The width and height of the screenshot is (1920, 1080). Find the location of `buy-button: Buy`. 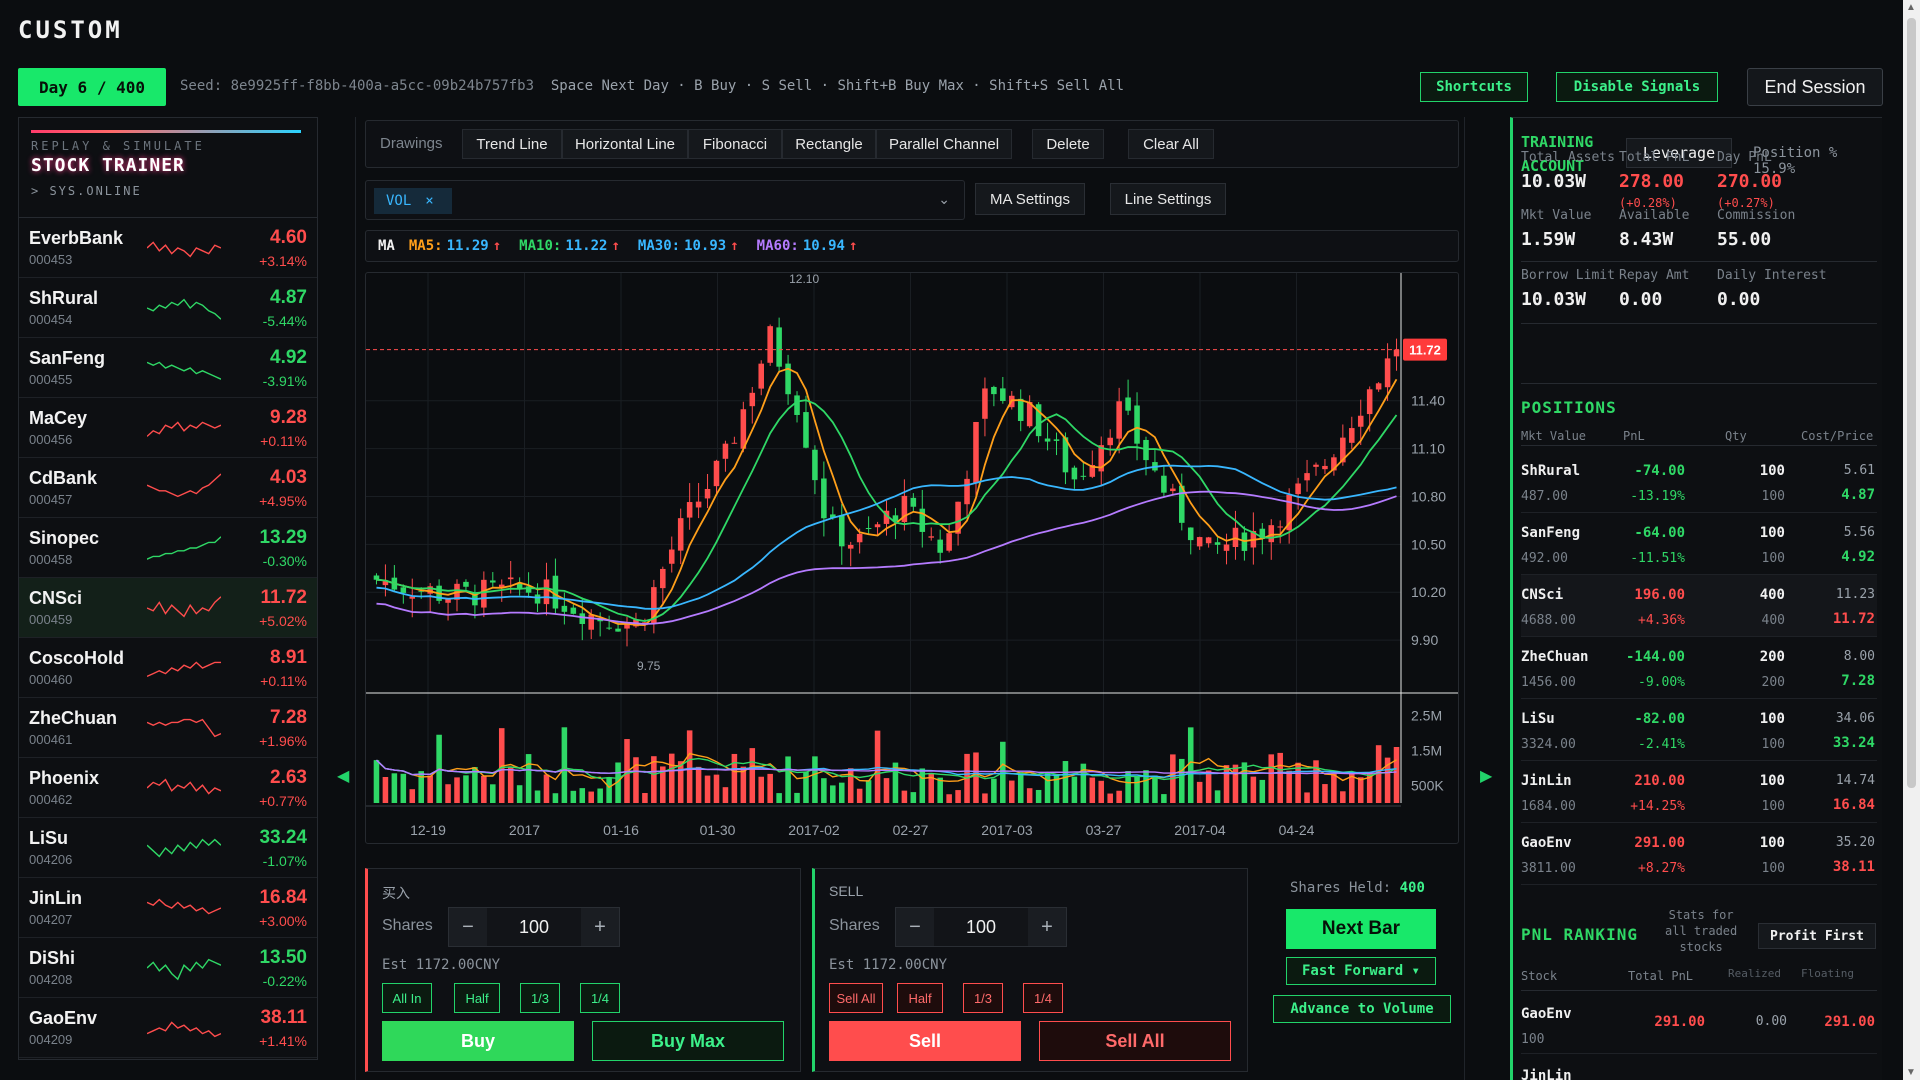

buy-button: Buy is located at coordinates (478, 1041).